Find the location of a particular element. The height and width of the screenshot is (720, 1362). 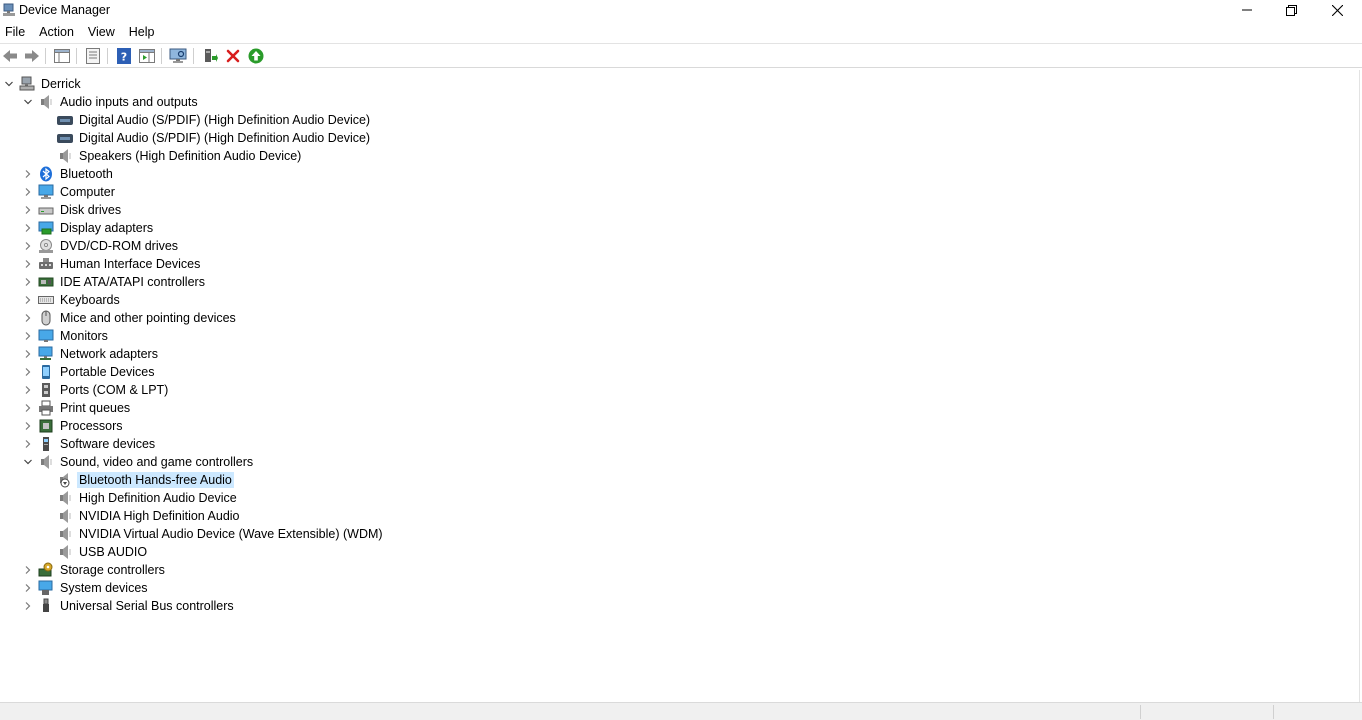

tree-item-storage-controllers: Storage controllers is located at coordinates (670, 570).